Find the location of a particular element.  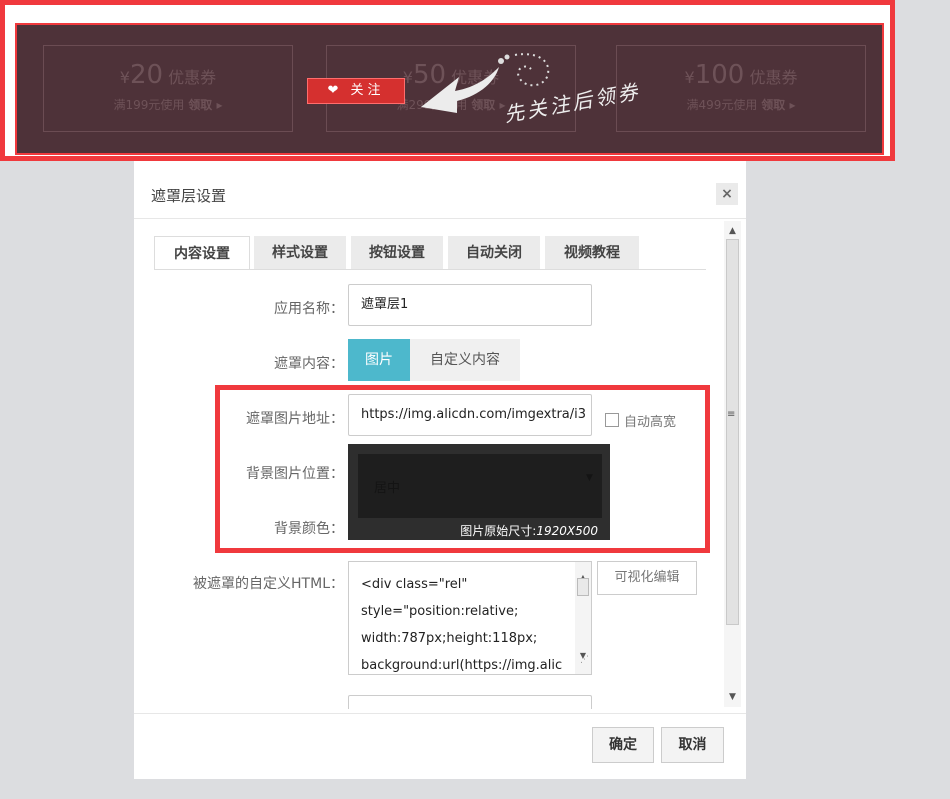

highlight-box is located at coordinates (462, 469).